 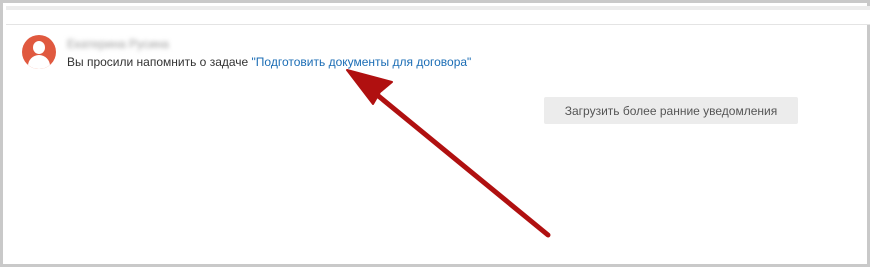 What do you see at coordinates (438, 8) in the screenshot?
I see `top-divider` at bounding box center [438, 8].